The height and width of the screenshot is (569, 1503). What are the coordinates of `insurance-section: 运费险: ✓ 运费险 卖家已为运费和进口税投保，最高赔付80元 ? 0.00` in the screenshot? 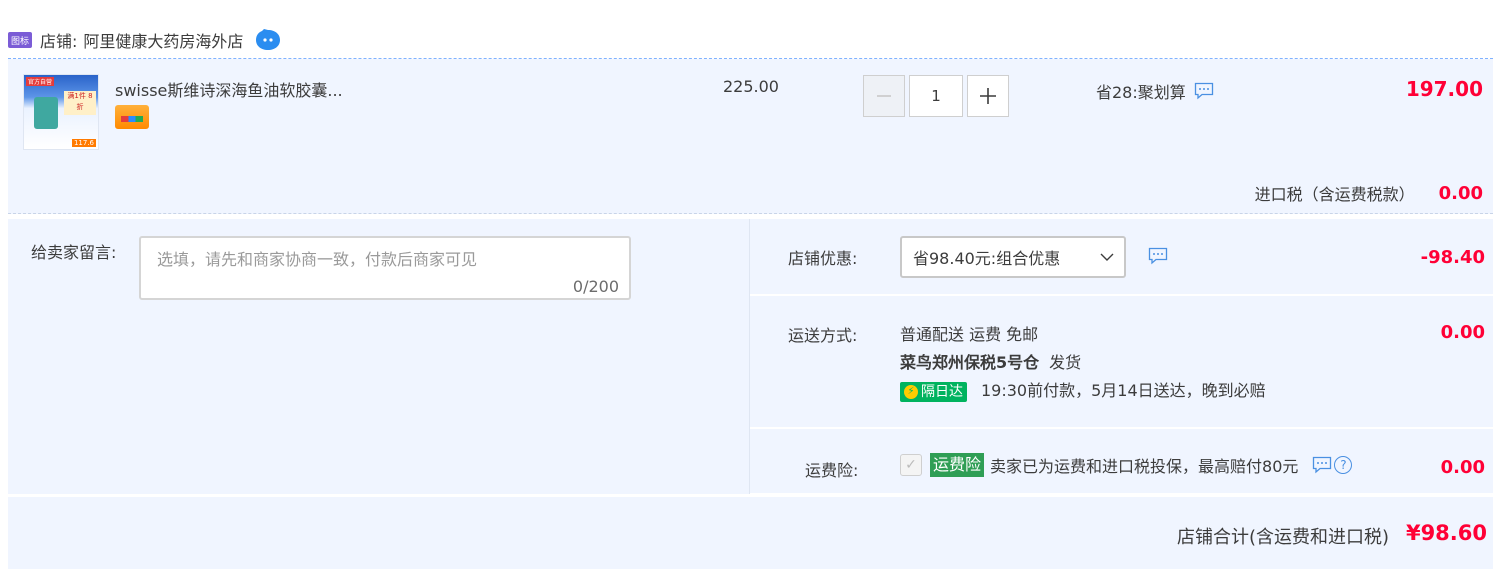 It's located at (1121, 461).